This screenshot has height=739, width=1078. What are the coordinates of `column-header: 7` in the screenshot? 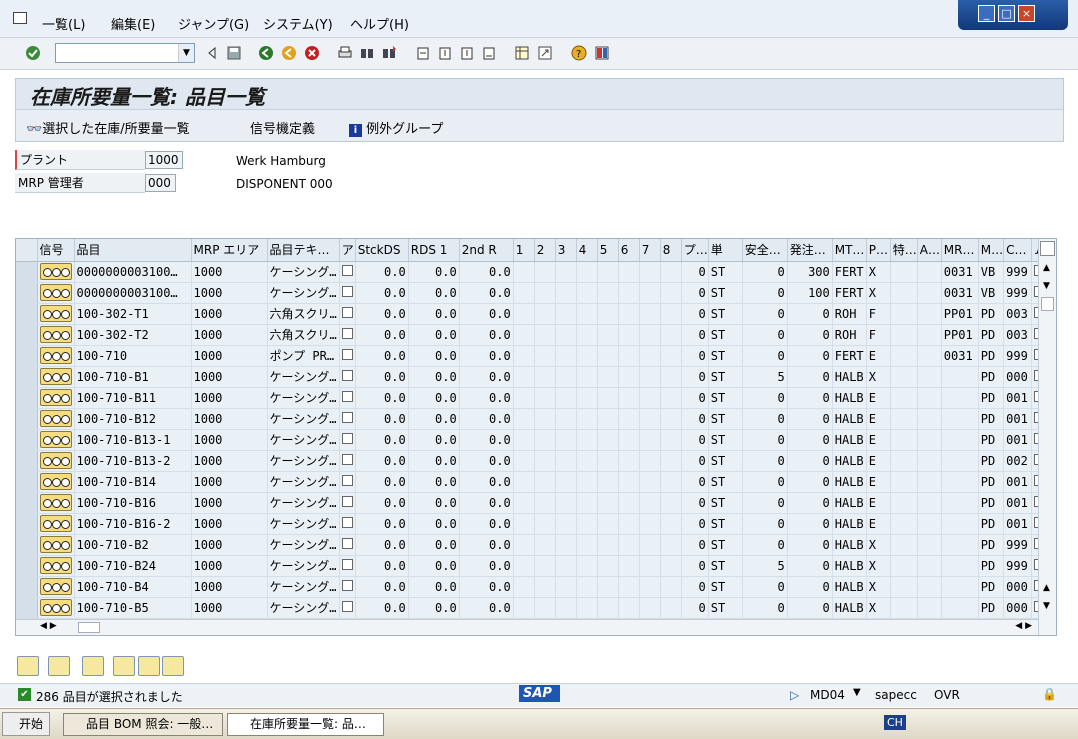 It's located at (650, 250).